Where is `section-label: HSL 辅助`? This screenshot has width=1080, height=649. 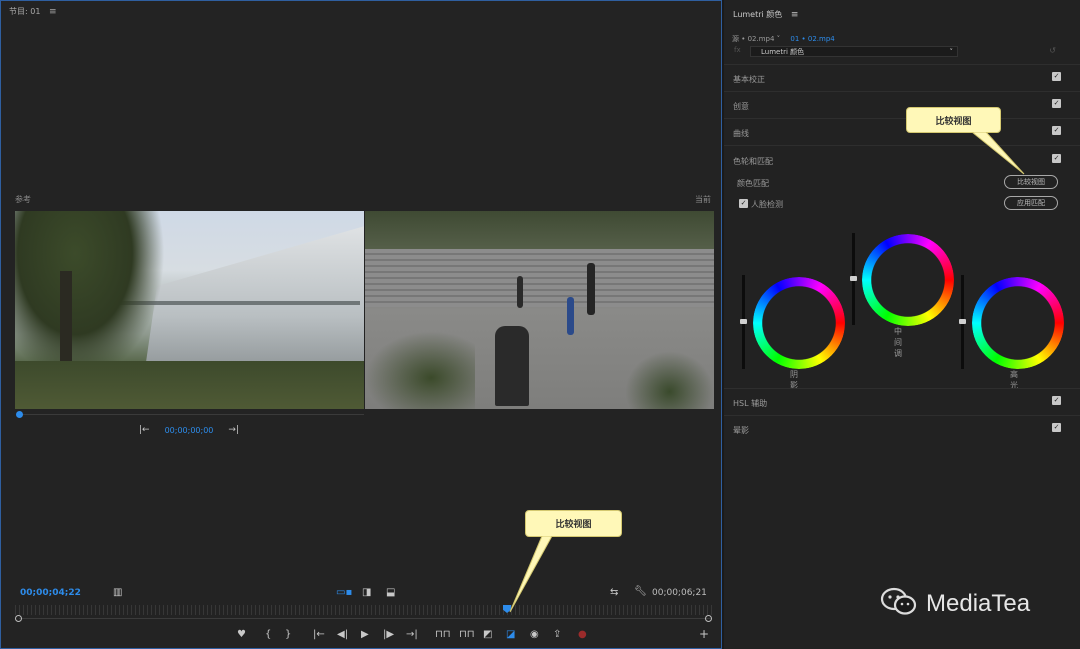
section-label: HSL 辅助 is located at coordinates (750, 403).